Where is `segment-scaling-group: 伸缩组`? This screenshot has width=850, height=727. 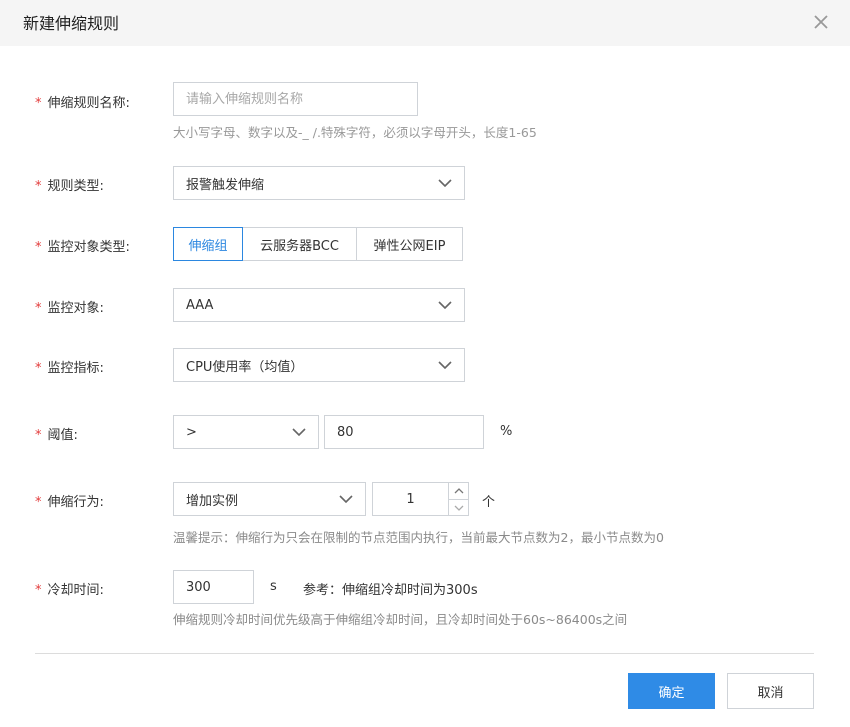 segment-scaling-group: 伸缩组 is located at coordinates (208, 244).